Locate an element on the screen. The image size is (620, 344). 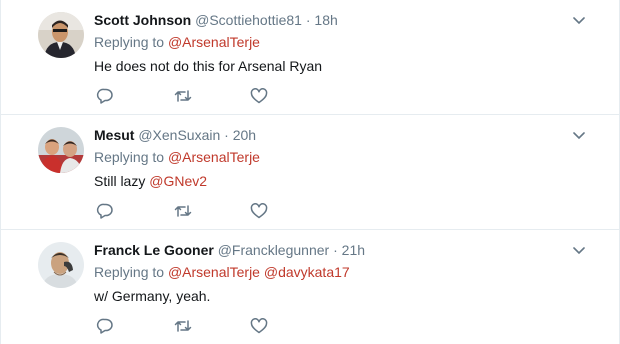
author-name: Franck Le Gooner is located at coordinates (154, 250).